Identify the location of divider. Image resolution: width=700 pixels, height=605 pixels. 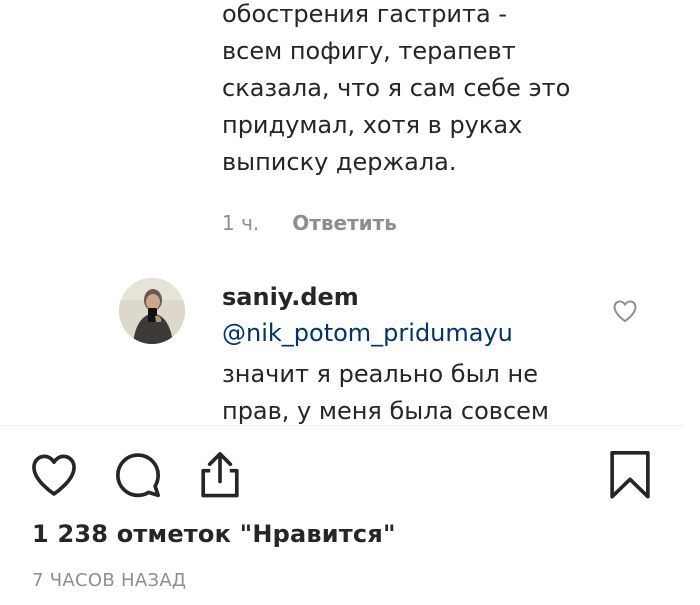
(342, 425).